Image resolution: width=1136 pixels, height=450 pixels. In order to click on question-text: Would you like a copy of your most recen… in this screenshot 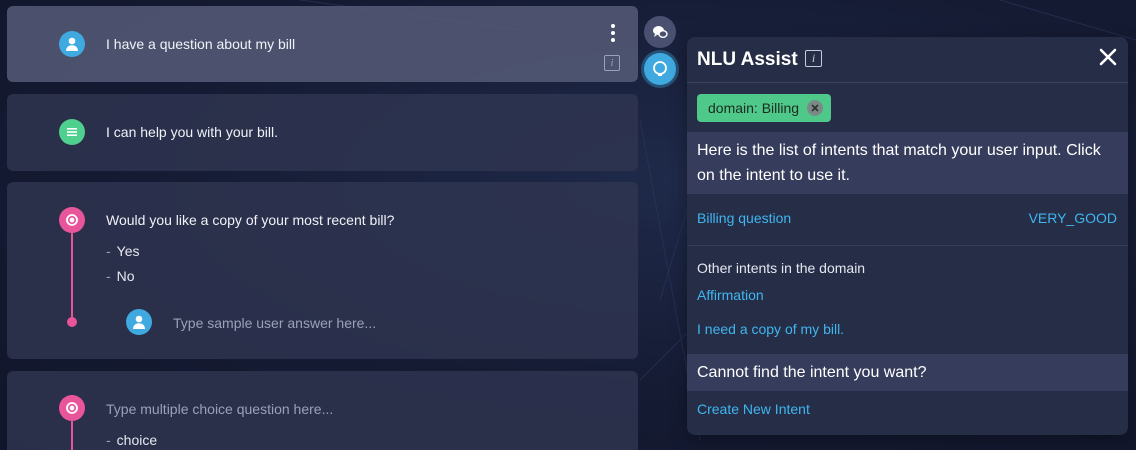, I will do `click(250, 220)`.